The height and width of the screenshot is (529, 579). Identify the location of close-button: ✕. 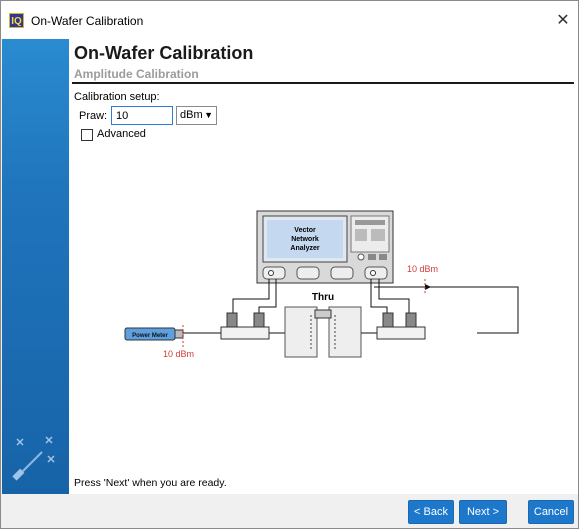
(563, 21).